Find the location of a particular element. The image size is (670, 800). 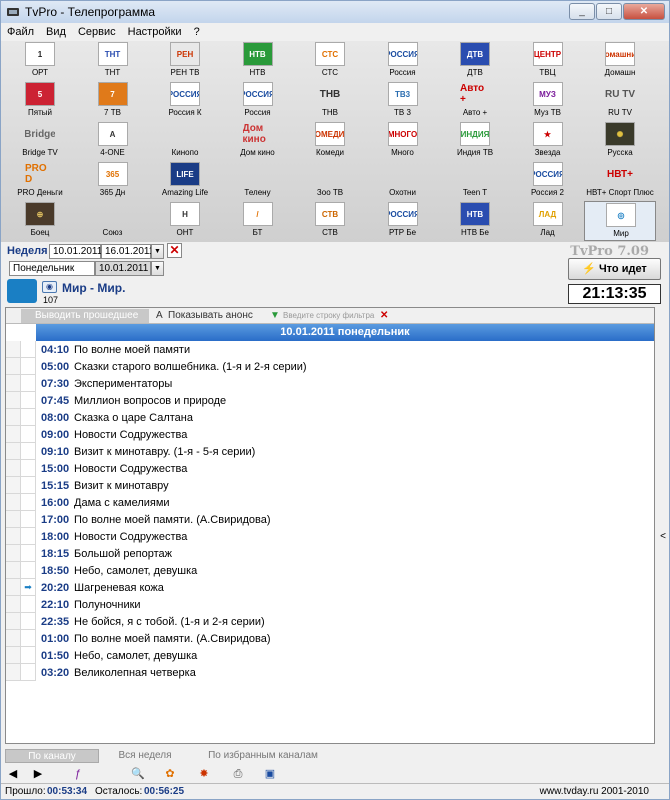

channel-item: МНОГО Много is located at coordinates (403, 141).